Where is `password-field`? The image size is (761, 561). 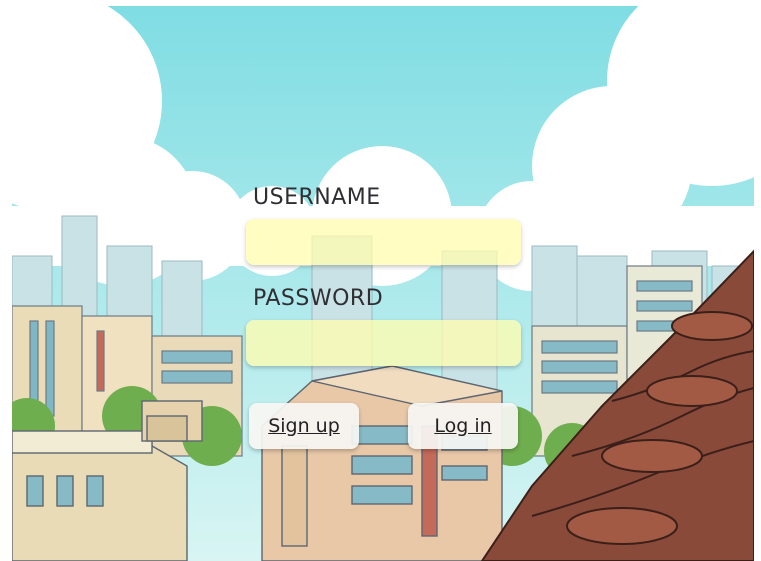 password-field is located at coordinates (383, 343).